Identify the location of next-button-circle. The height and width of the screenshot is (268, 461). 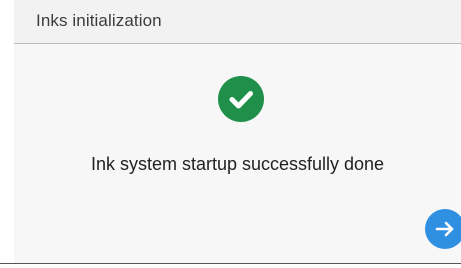
(443, 229).